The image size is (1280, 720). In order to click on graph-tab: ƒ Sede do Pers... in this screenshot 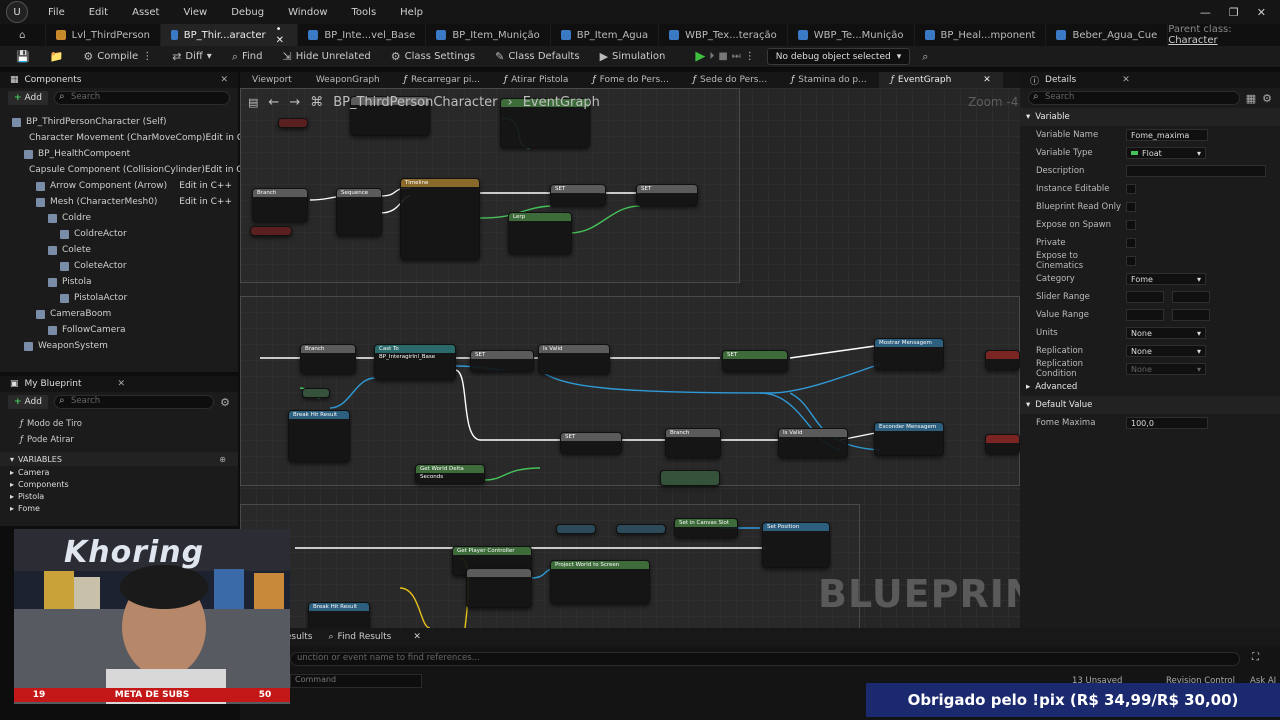, I will do `click(730, 80)`.